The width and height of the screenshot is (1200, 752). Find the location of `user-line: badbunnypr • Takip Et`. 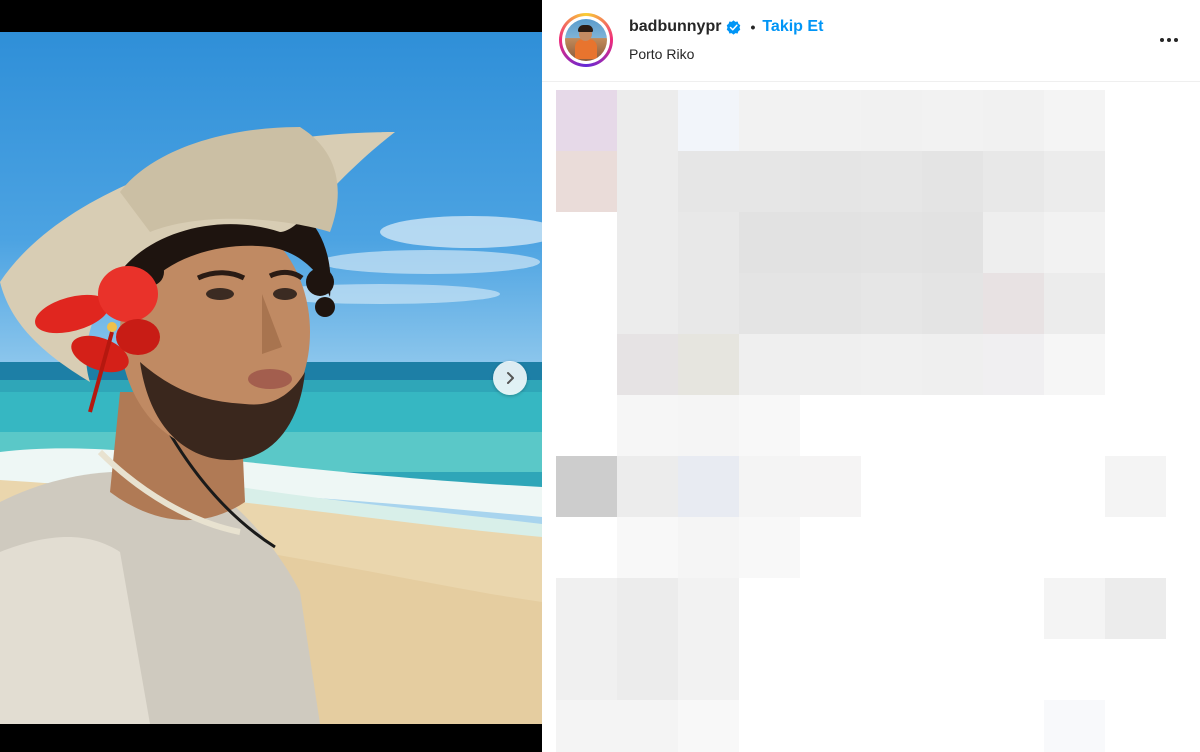

user-line: badbunnypr • Takip Et is located at coordinates (726, 27).